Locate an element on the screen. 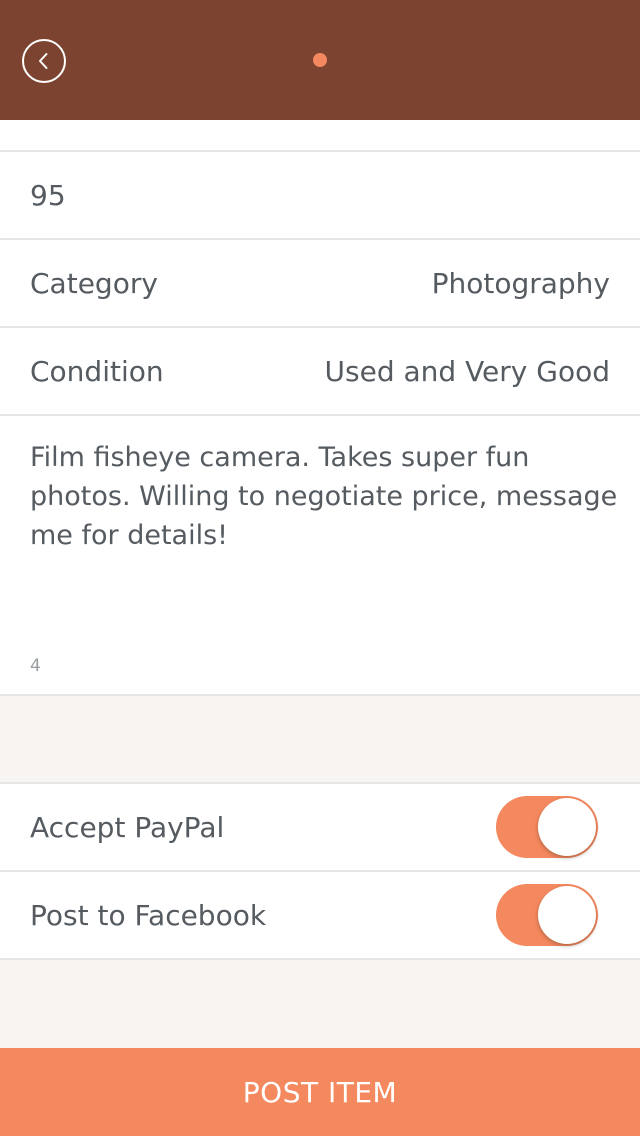 The height and width of the screenshot is (1136, 640). accept-paypal-row: Accept PayPal is located at coordinates (320, 827).